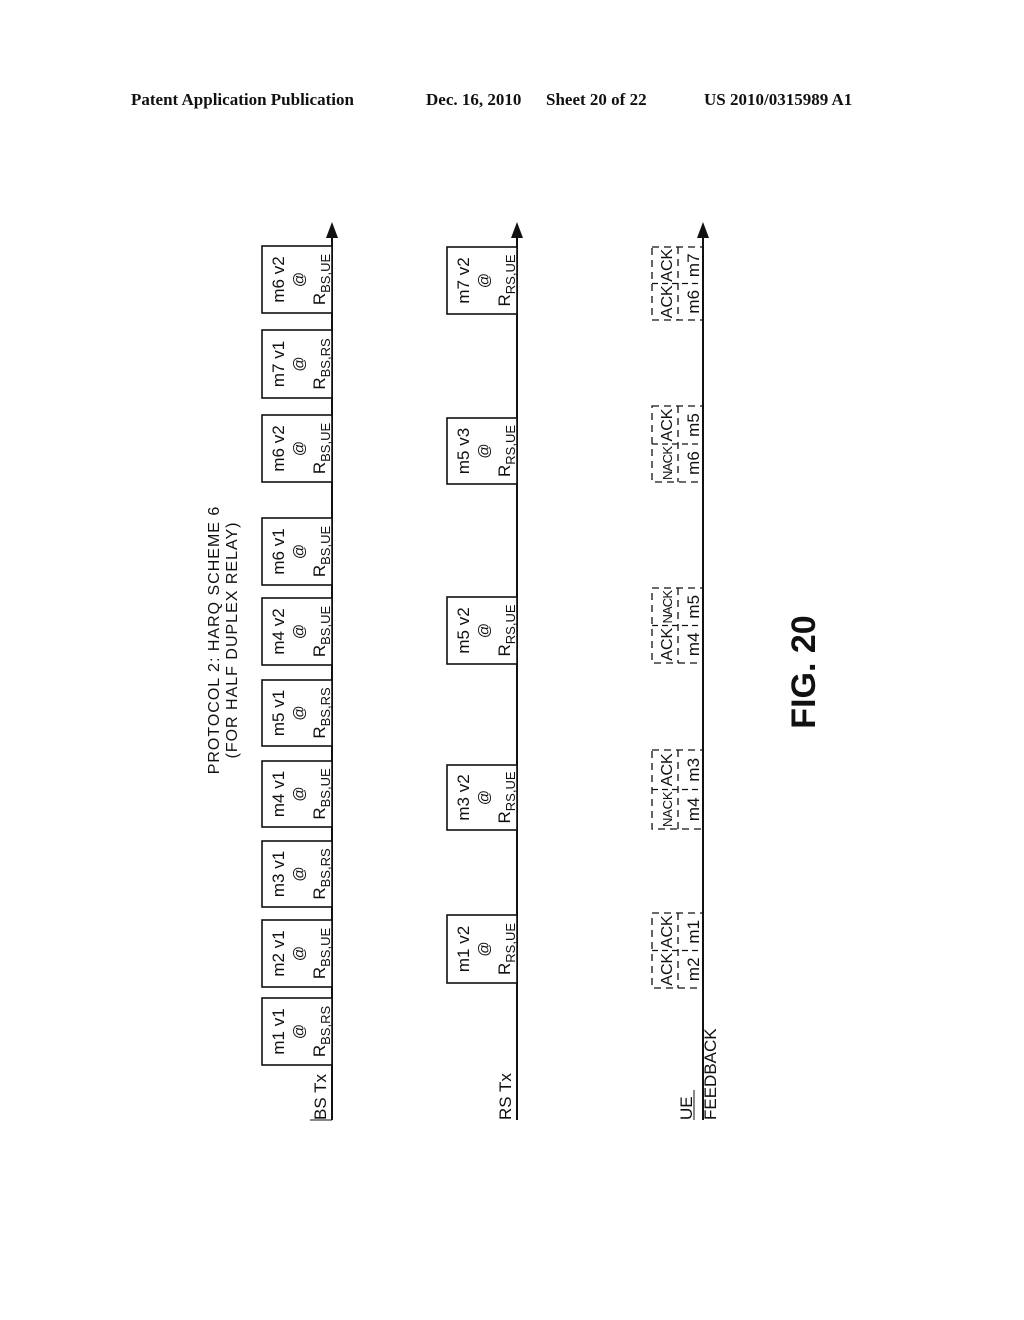  What do you see at coordinates (710, 1074) in the screenshot?
I see `feedback-label: FEEDBACK` at bounding box center [710, 1074].